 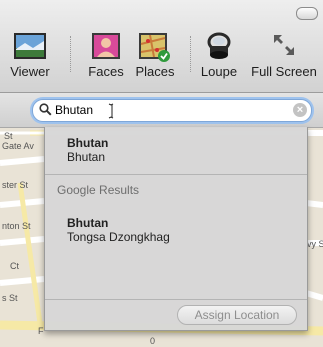 What do you see at coordinates (15, 185) in the screenshot?
I see `map-street-label: ster St` at bounding box center [15, 185].